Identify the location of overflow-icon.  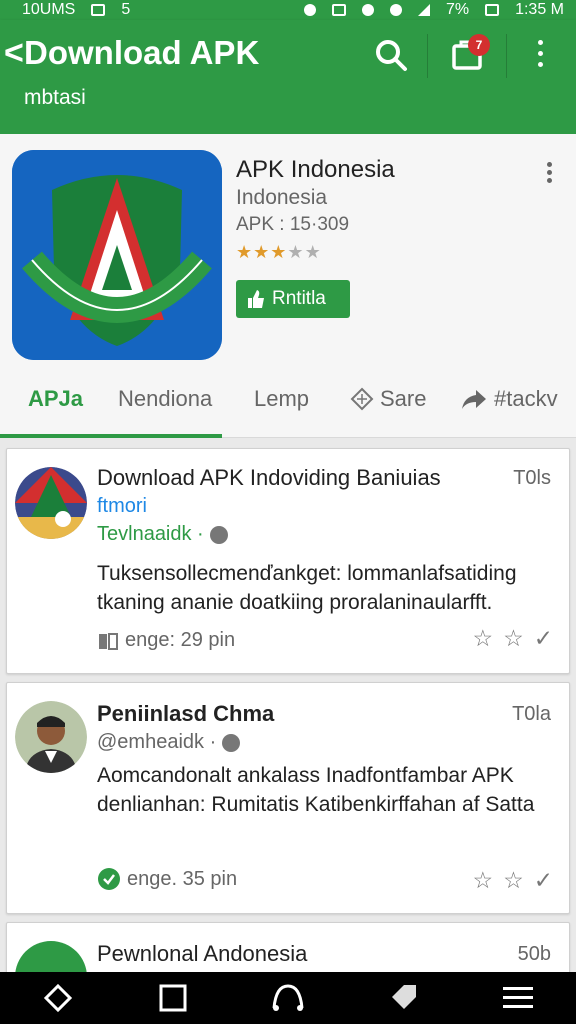
(549, 174).